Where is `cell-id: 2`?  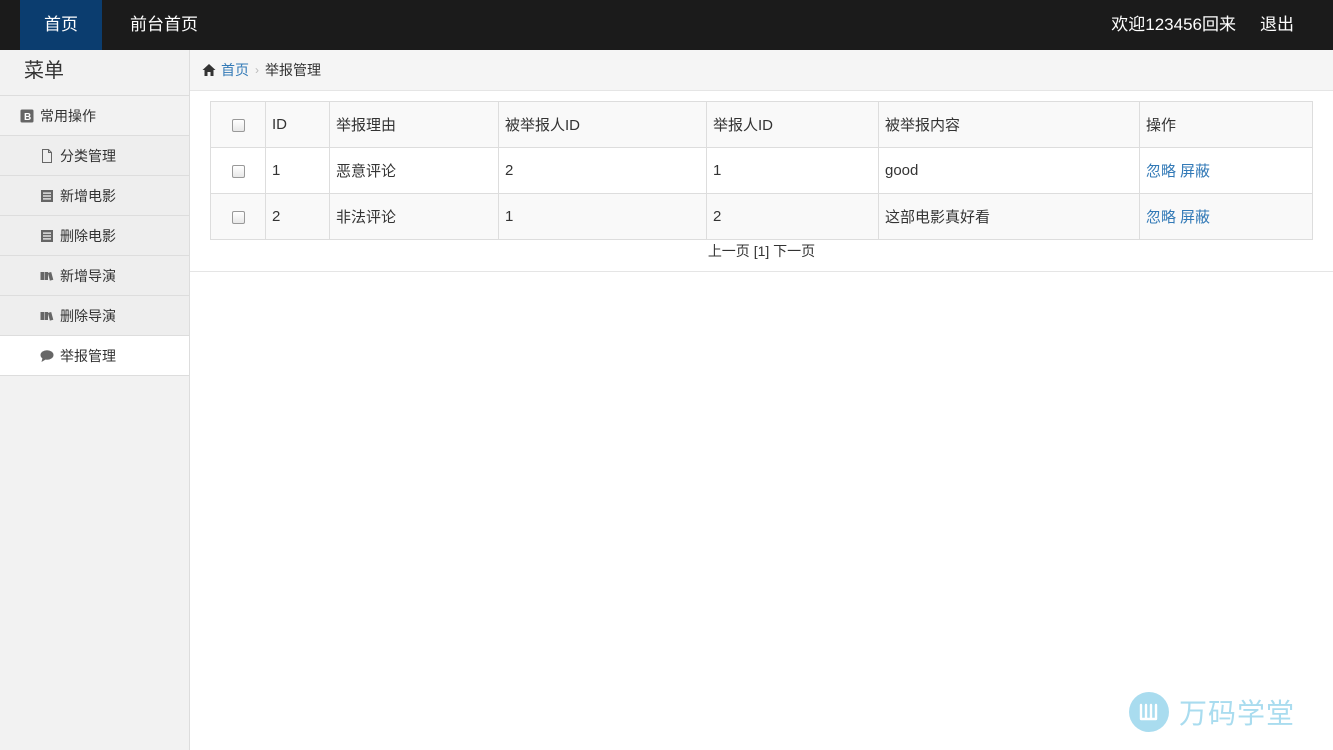
cell-id: 2 is located at coordinates (297, 216).